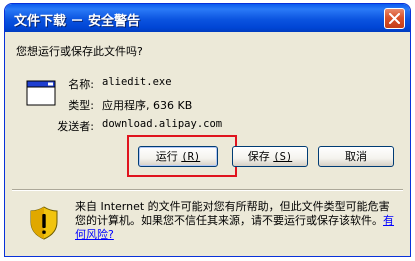  I want to click on file-name-value: aliedit.exe, so click(137, 82).